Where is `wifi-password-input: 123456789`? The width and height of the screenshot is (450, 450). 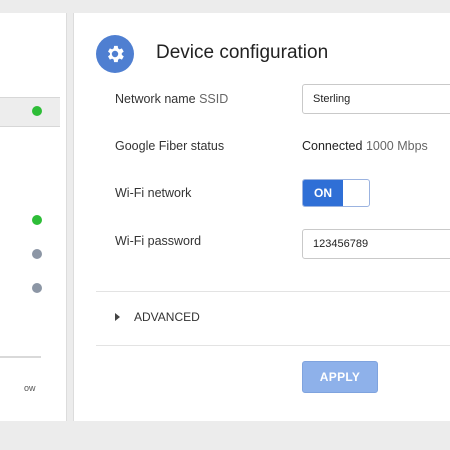
wifi-password-input: 123456789 is located at coordinates (376, 244).